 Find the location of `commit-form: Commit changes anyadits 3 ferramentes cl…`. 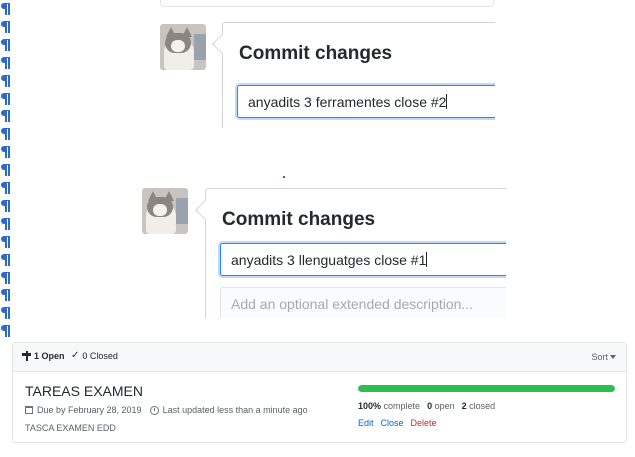

commit-form: Commit changes anyadits 3 ferramentes cl… is located at coordinates (353, 75).